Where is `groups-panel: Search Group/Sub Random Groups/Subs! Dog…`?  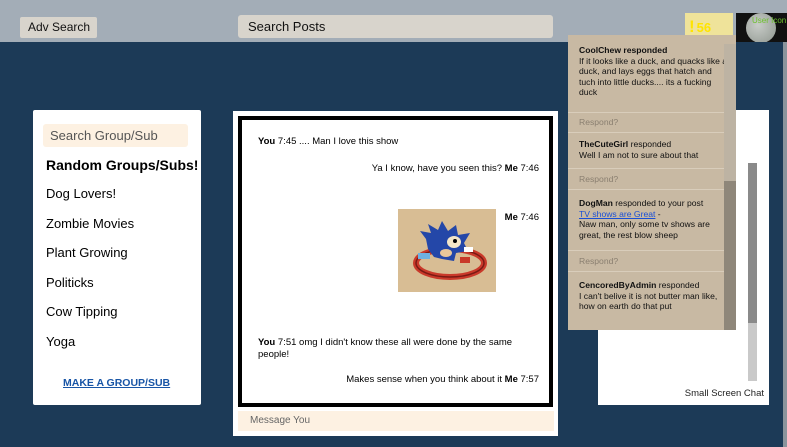
groups-panel: Search Group/Sub Random Groups/Subs! Dog… is located at coordinates (117, 257).